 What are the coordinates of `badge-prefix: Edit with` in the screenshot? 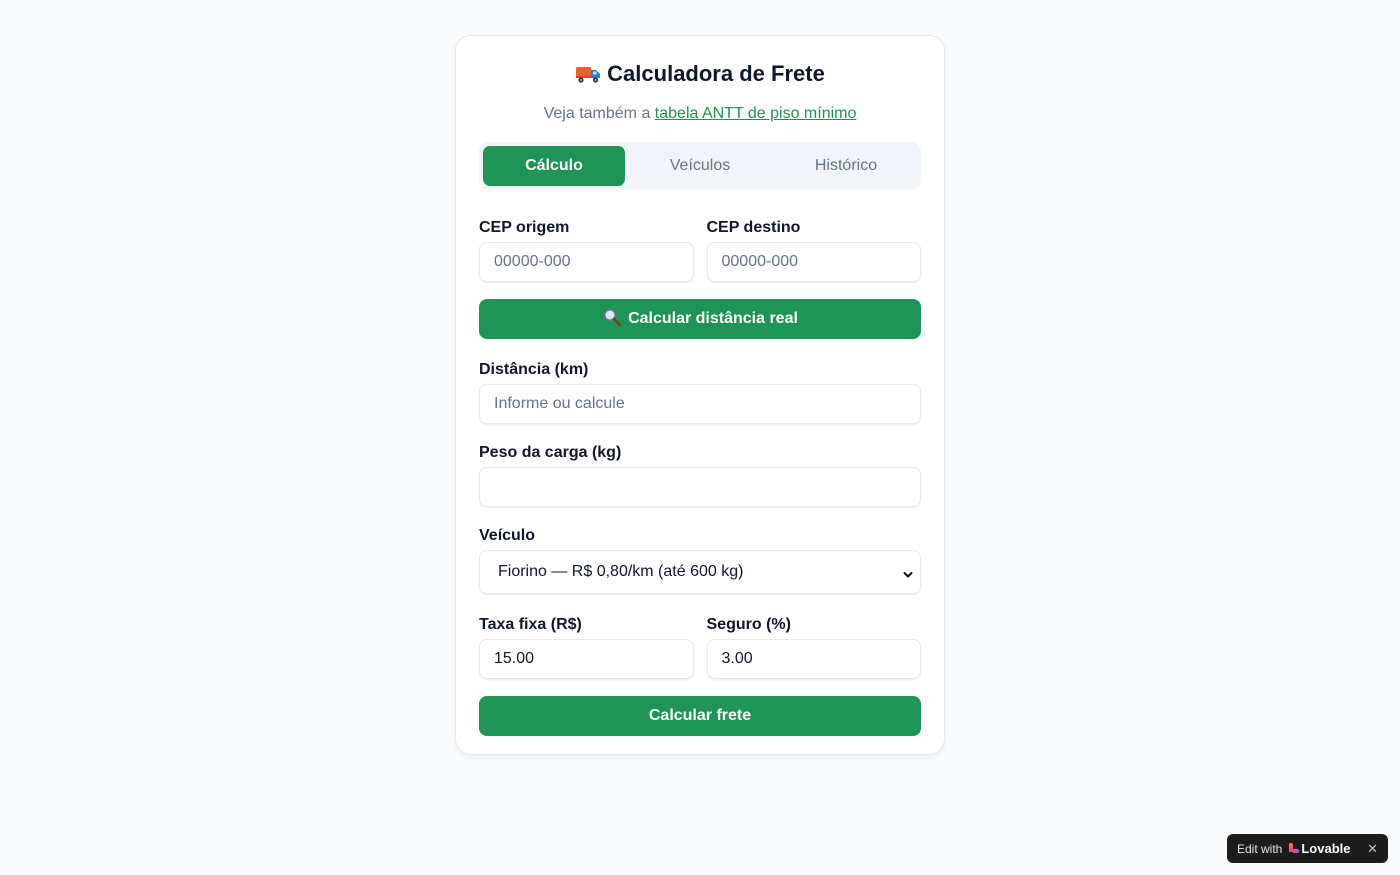 It's located at (1260, 848).